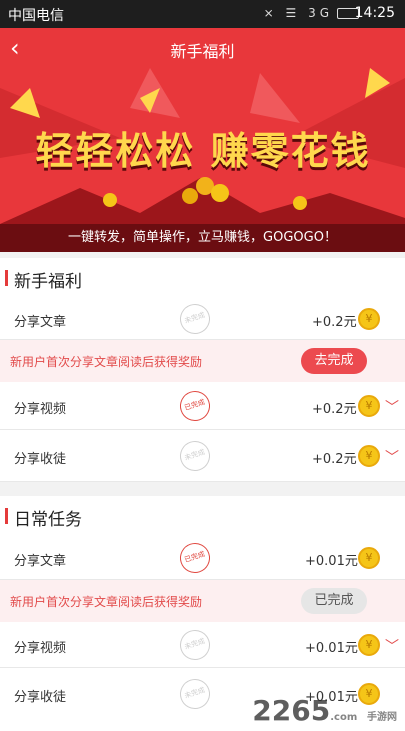  I want to click on task-row-share-recruit: 分享收徒 未完成 +0.2元 ¥ ﹀, so click(202, 456).